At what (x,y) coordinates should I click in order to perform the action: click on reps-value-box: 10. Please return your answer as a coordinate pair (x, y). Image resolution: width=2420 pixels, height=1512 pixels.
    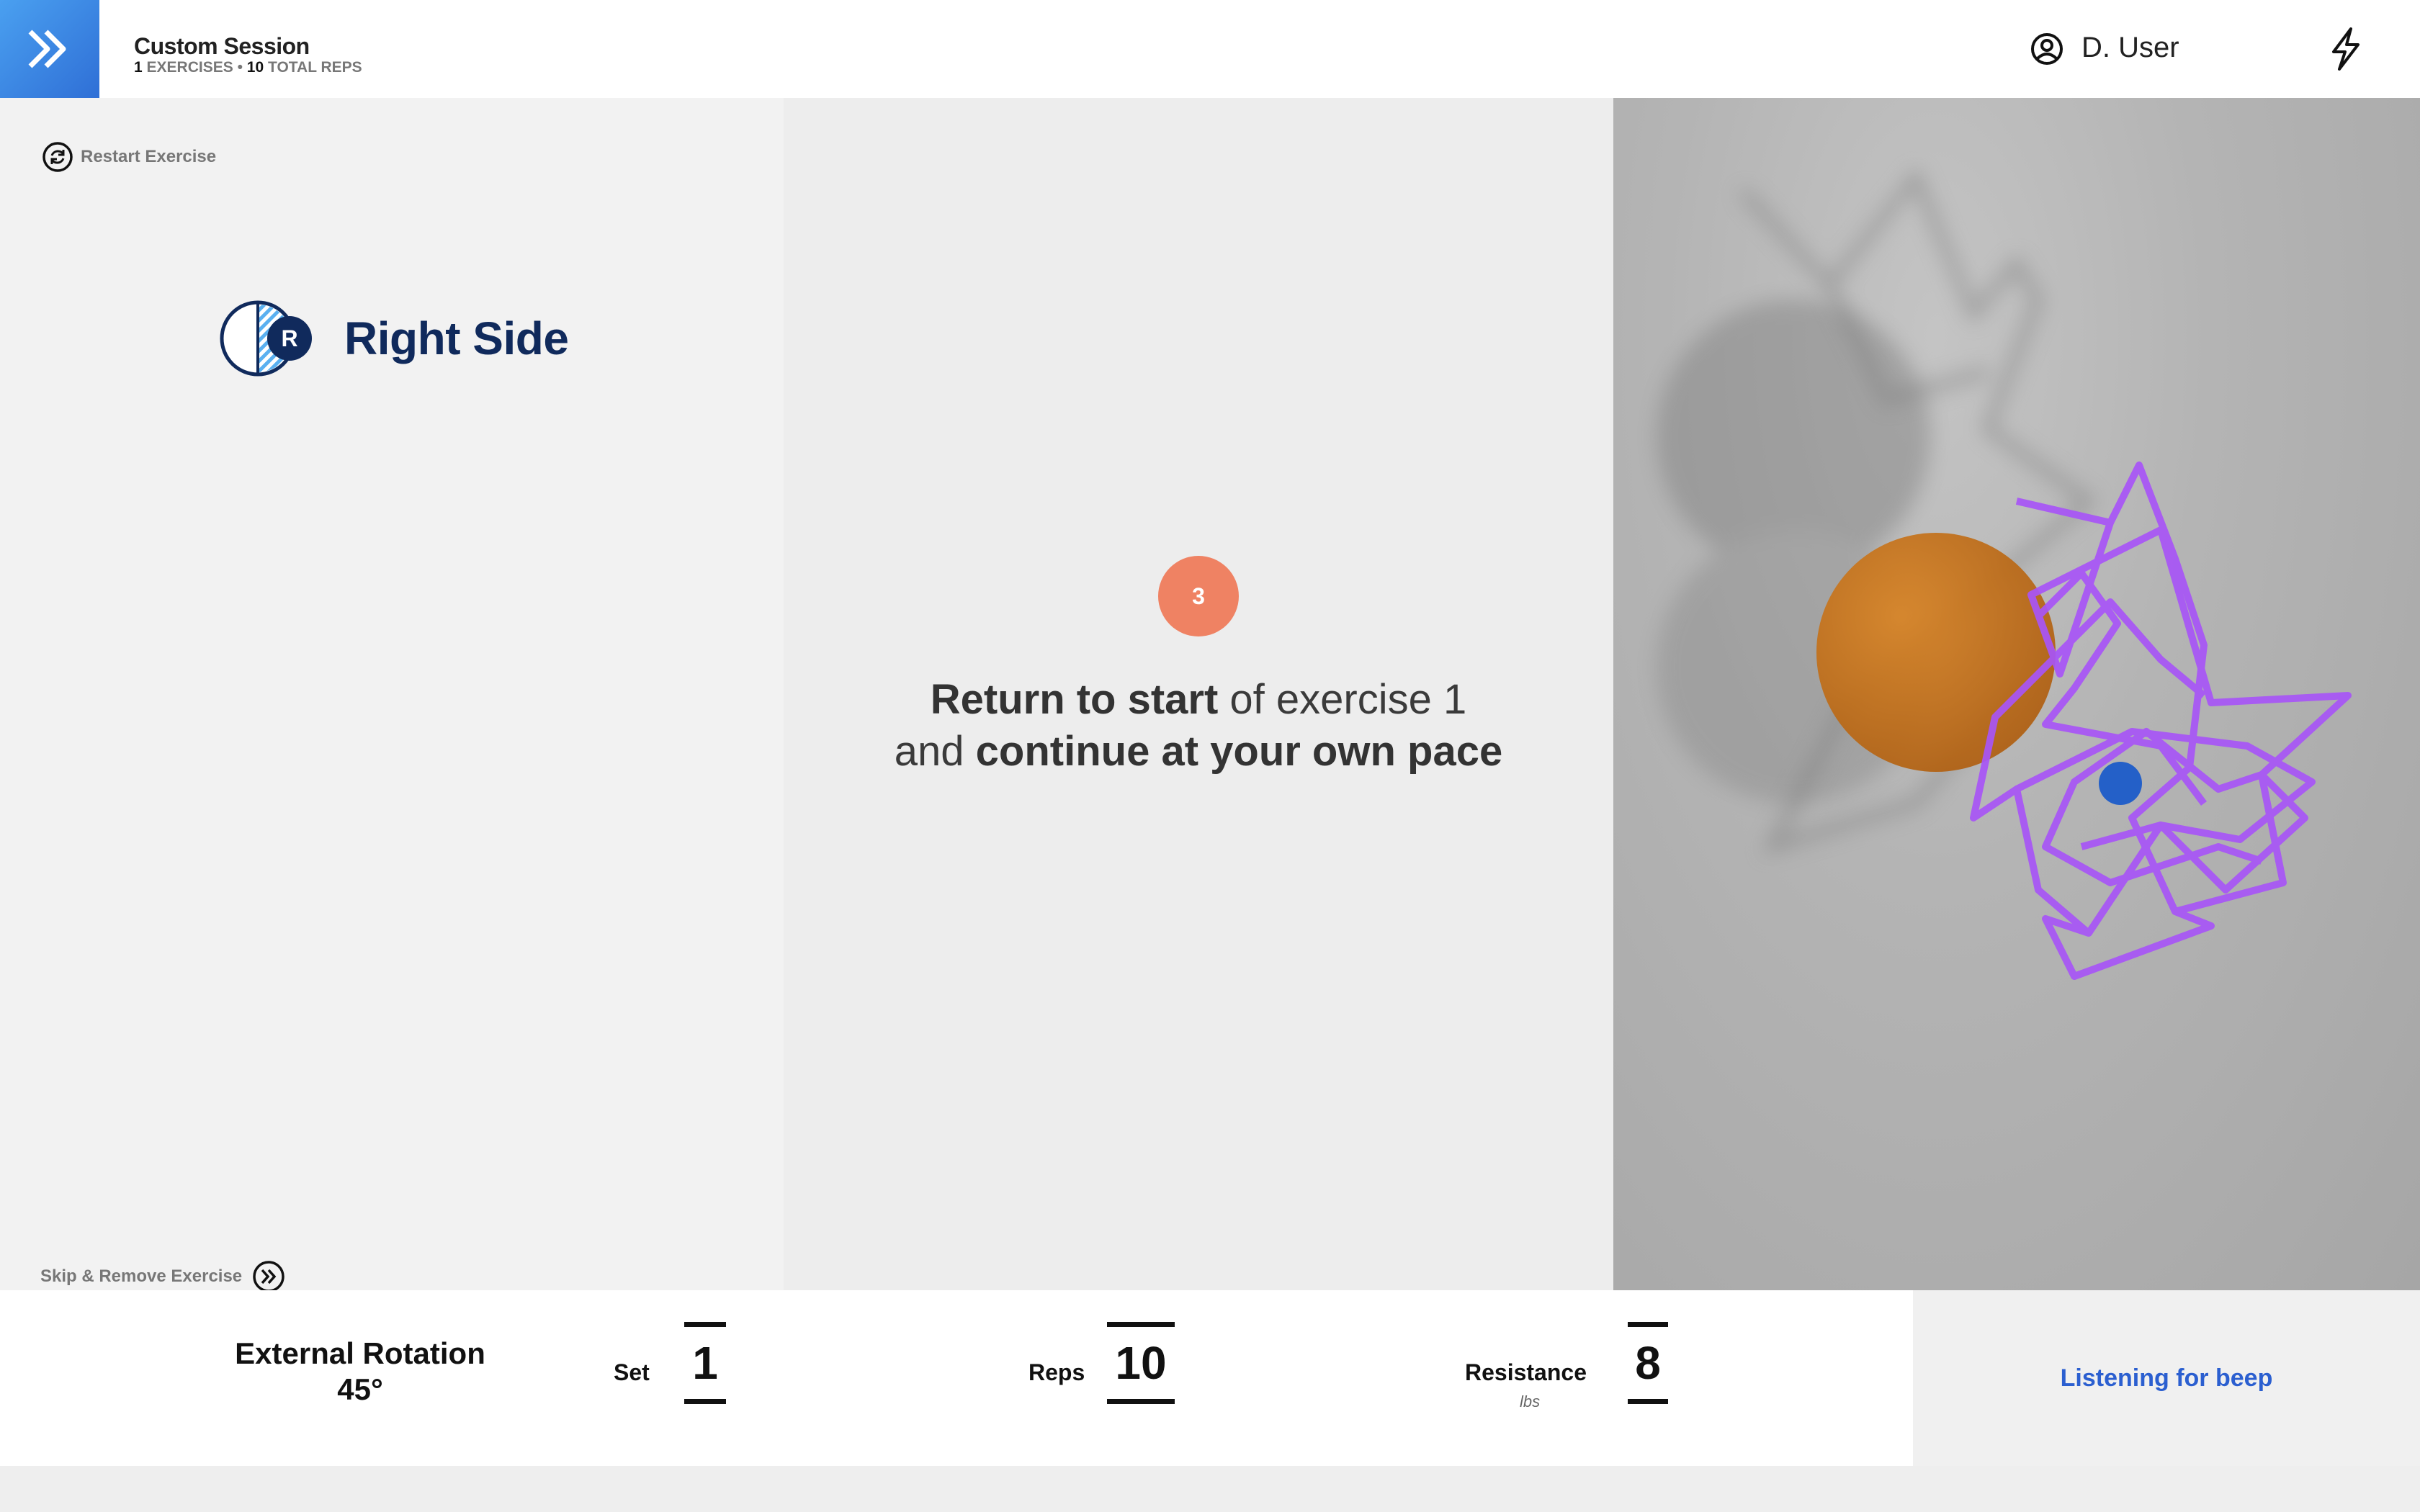
    Looking at the image, I should click on (1141, 1363).